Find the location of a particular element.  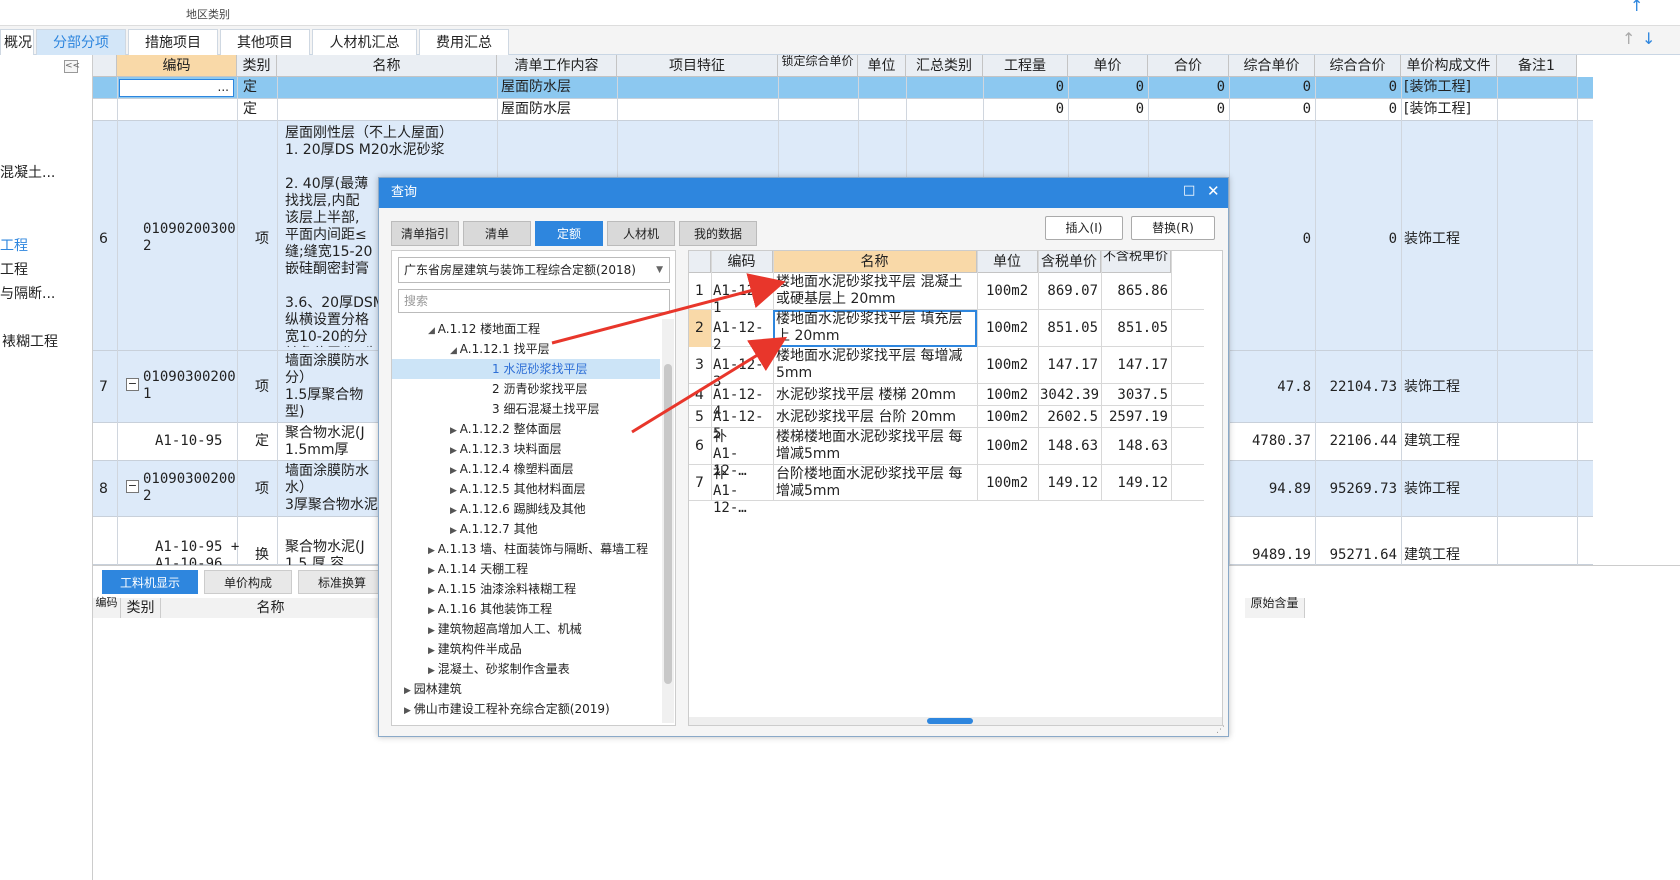

tab-sections-label: 分部分项 is located at coordinates (81, 43).